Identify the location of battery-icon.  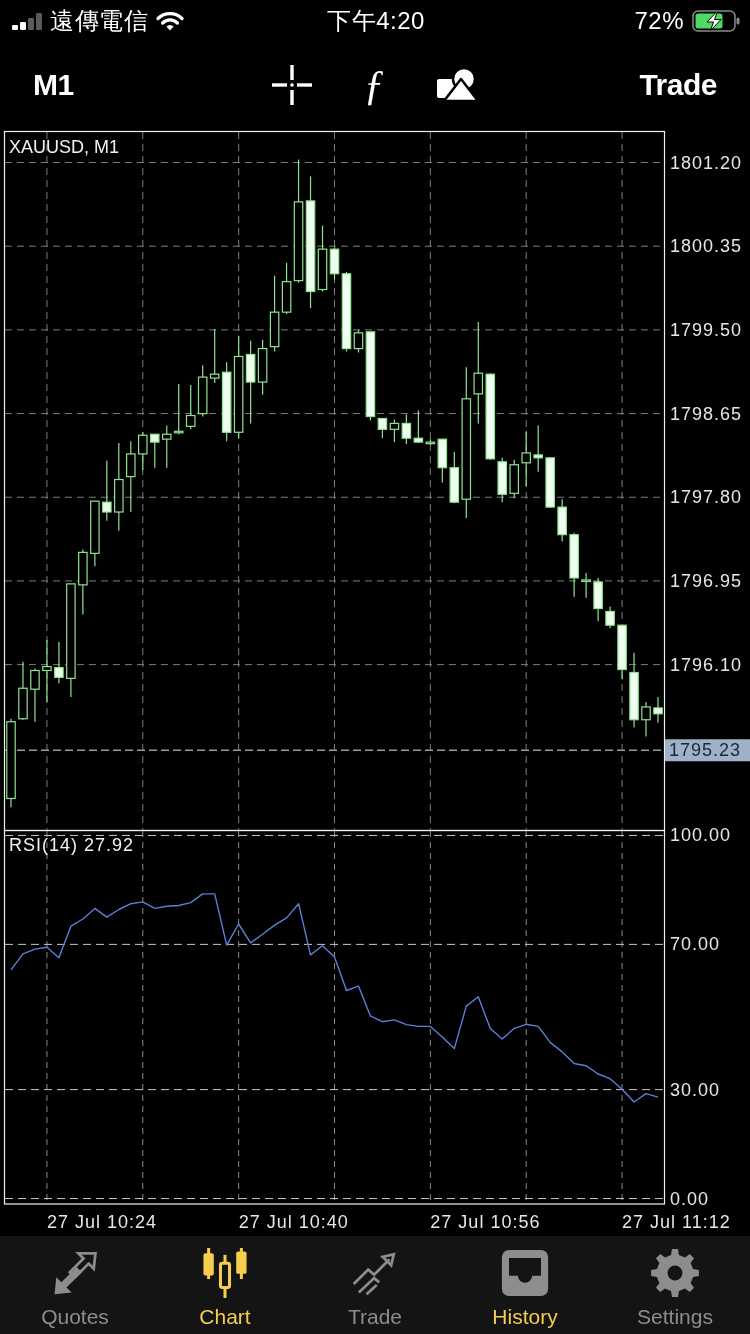
(716, 21).